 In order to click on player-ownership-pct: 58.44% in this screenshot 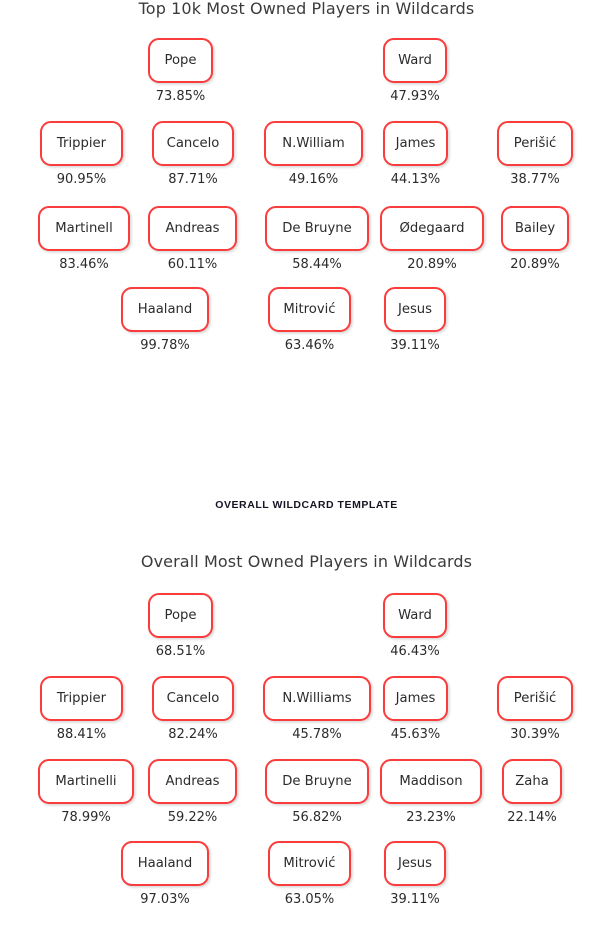, I will do `click(317, 264)`.